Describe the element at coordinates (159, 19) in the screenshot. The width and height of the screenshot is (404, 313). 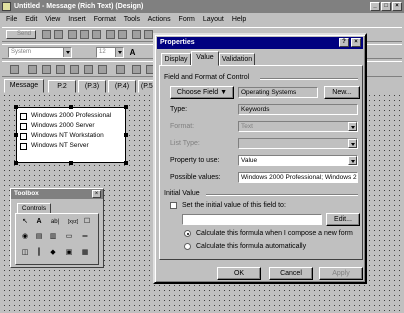
I see `menu-actions: Actions` at that location.